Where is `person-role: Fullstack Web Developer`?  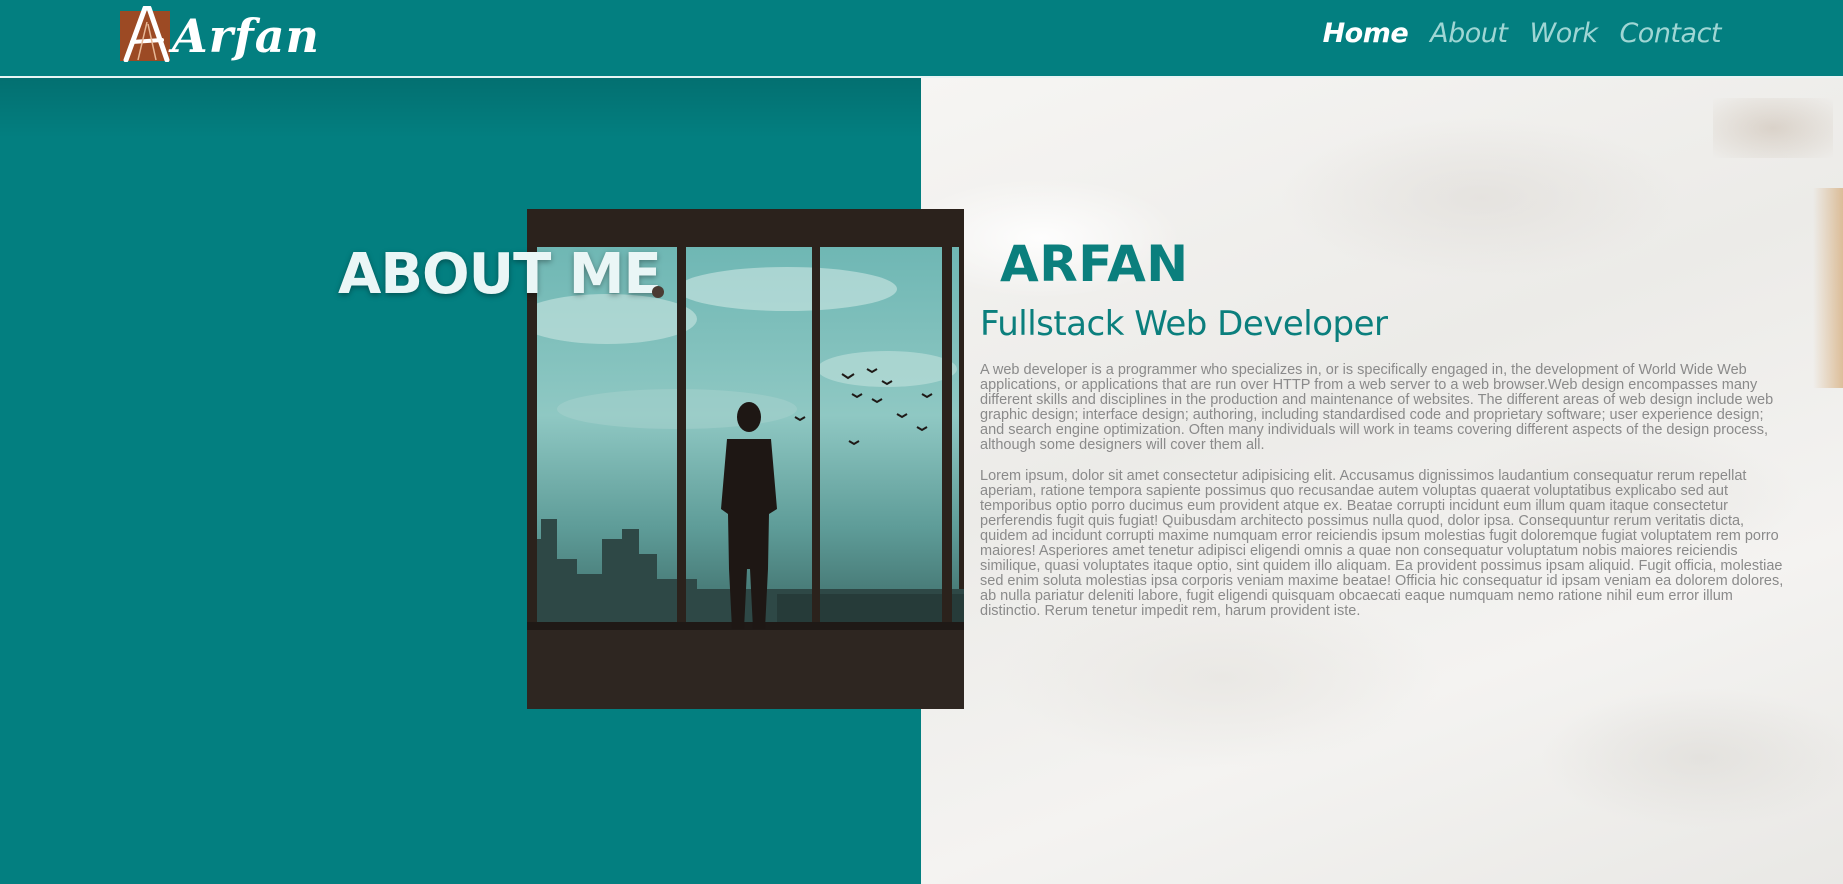 person-role: Fullstack Web Developer is located at coordinates (1184, 324).